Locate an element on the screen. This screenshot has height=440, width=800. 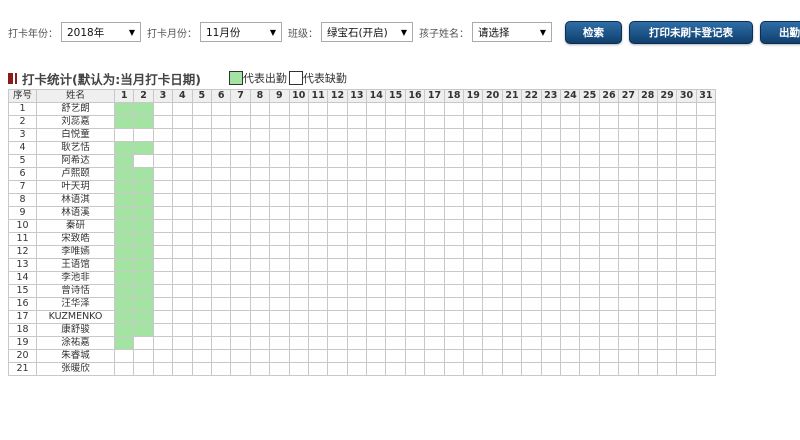
table-row: 4 耿艺恬 is located at coordinates (362, 148).